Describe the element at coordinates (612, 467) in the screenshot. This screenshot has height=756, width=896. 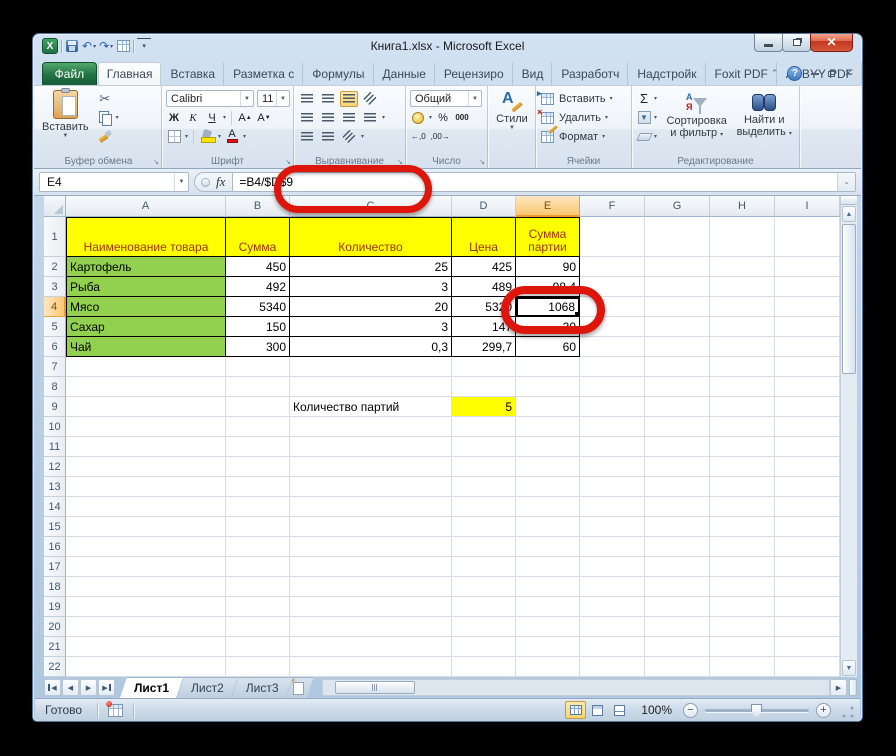
I see `cell-F12` at that location.